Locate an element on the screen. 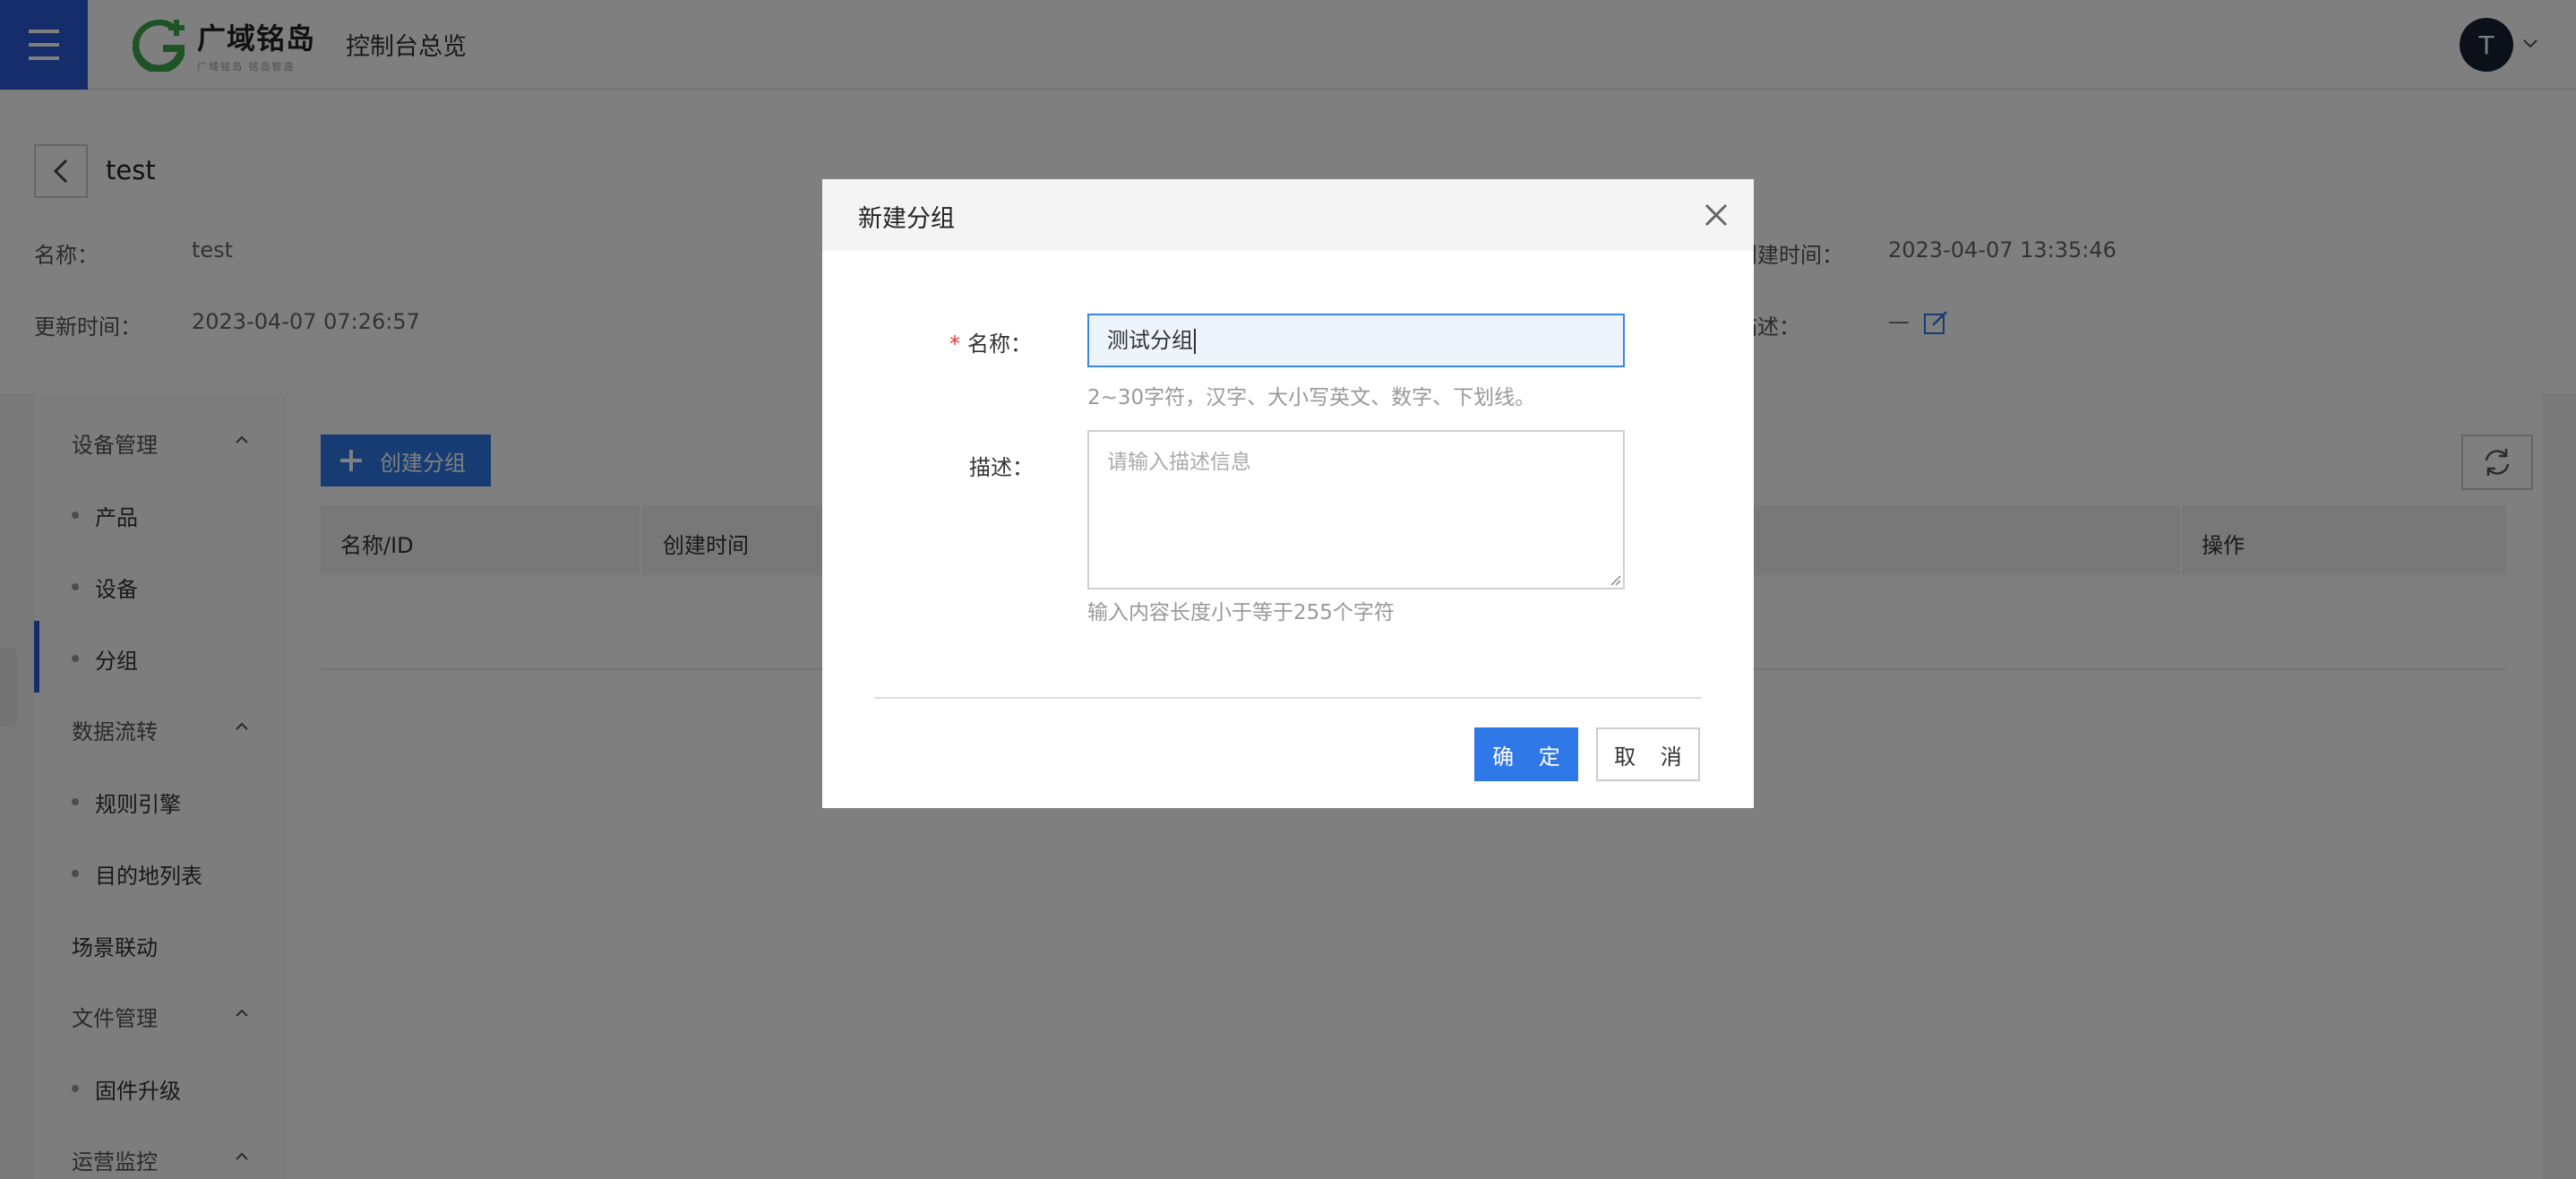 The image size is (2576, 1179). name-field-label-text: 名称： is located at coordinates (999, 344).